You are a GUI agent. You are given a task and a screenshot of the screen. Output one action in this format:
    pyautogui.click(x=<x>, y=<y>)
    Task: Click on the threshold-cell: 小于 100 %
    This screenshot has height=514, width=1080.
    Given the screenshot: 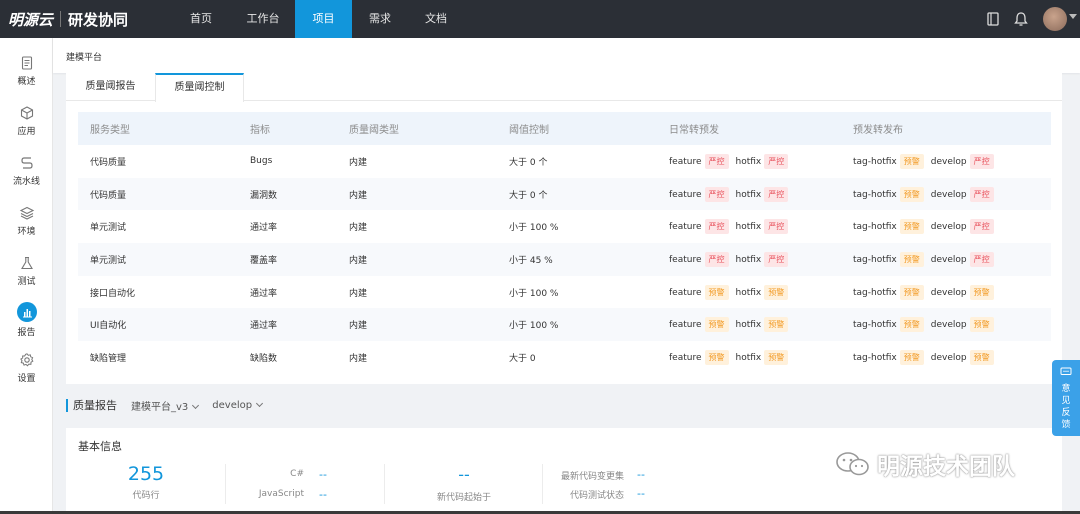 What is the action you would take?
    pyautogui.click(x=577, y=325)
    